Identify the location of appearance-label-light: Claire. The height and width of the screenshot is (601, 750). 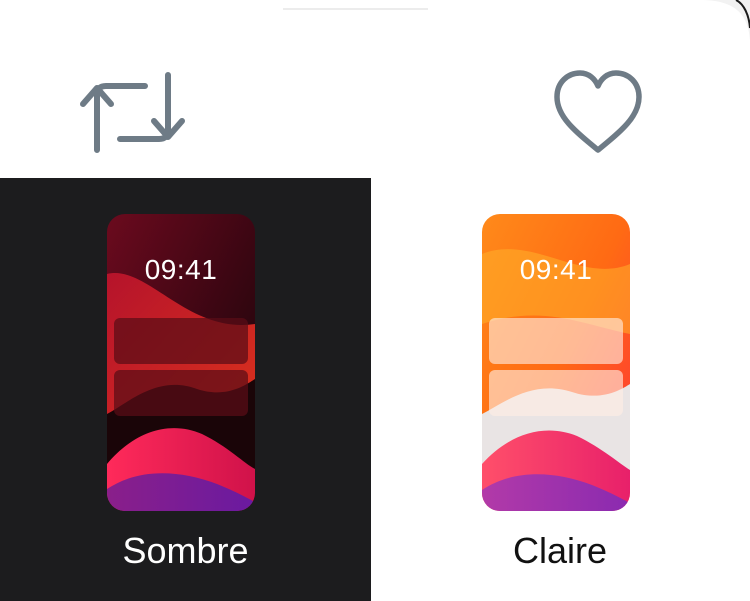
(560, 550).